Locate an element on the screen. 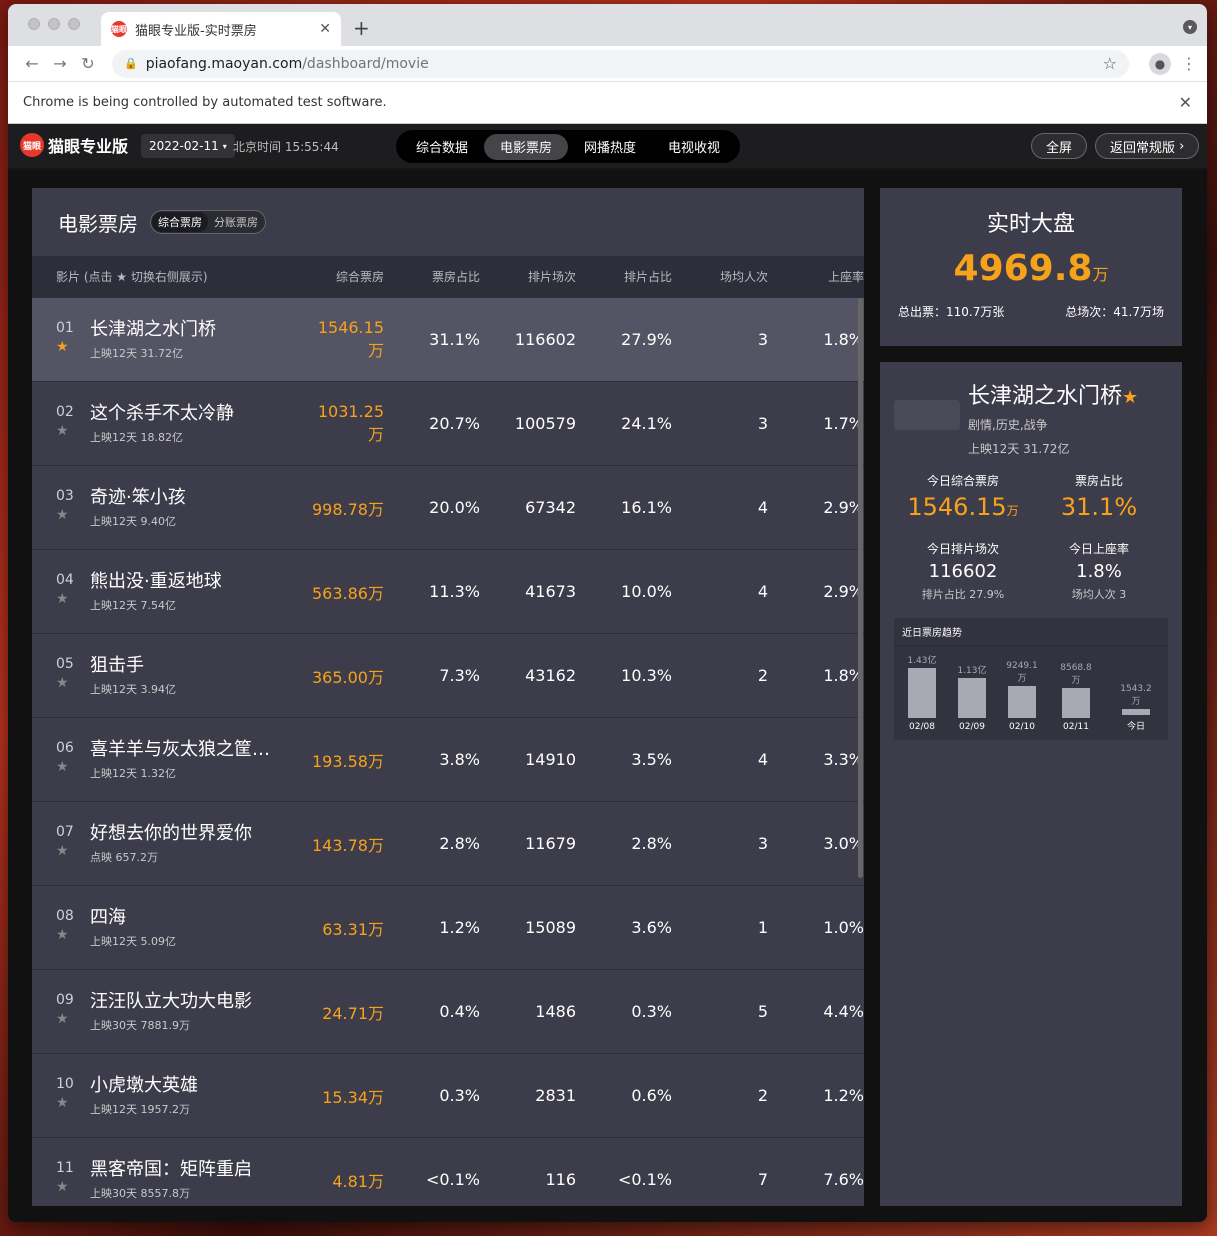  profile-avatar-icon: ● is located at coordinates (1160, 63).